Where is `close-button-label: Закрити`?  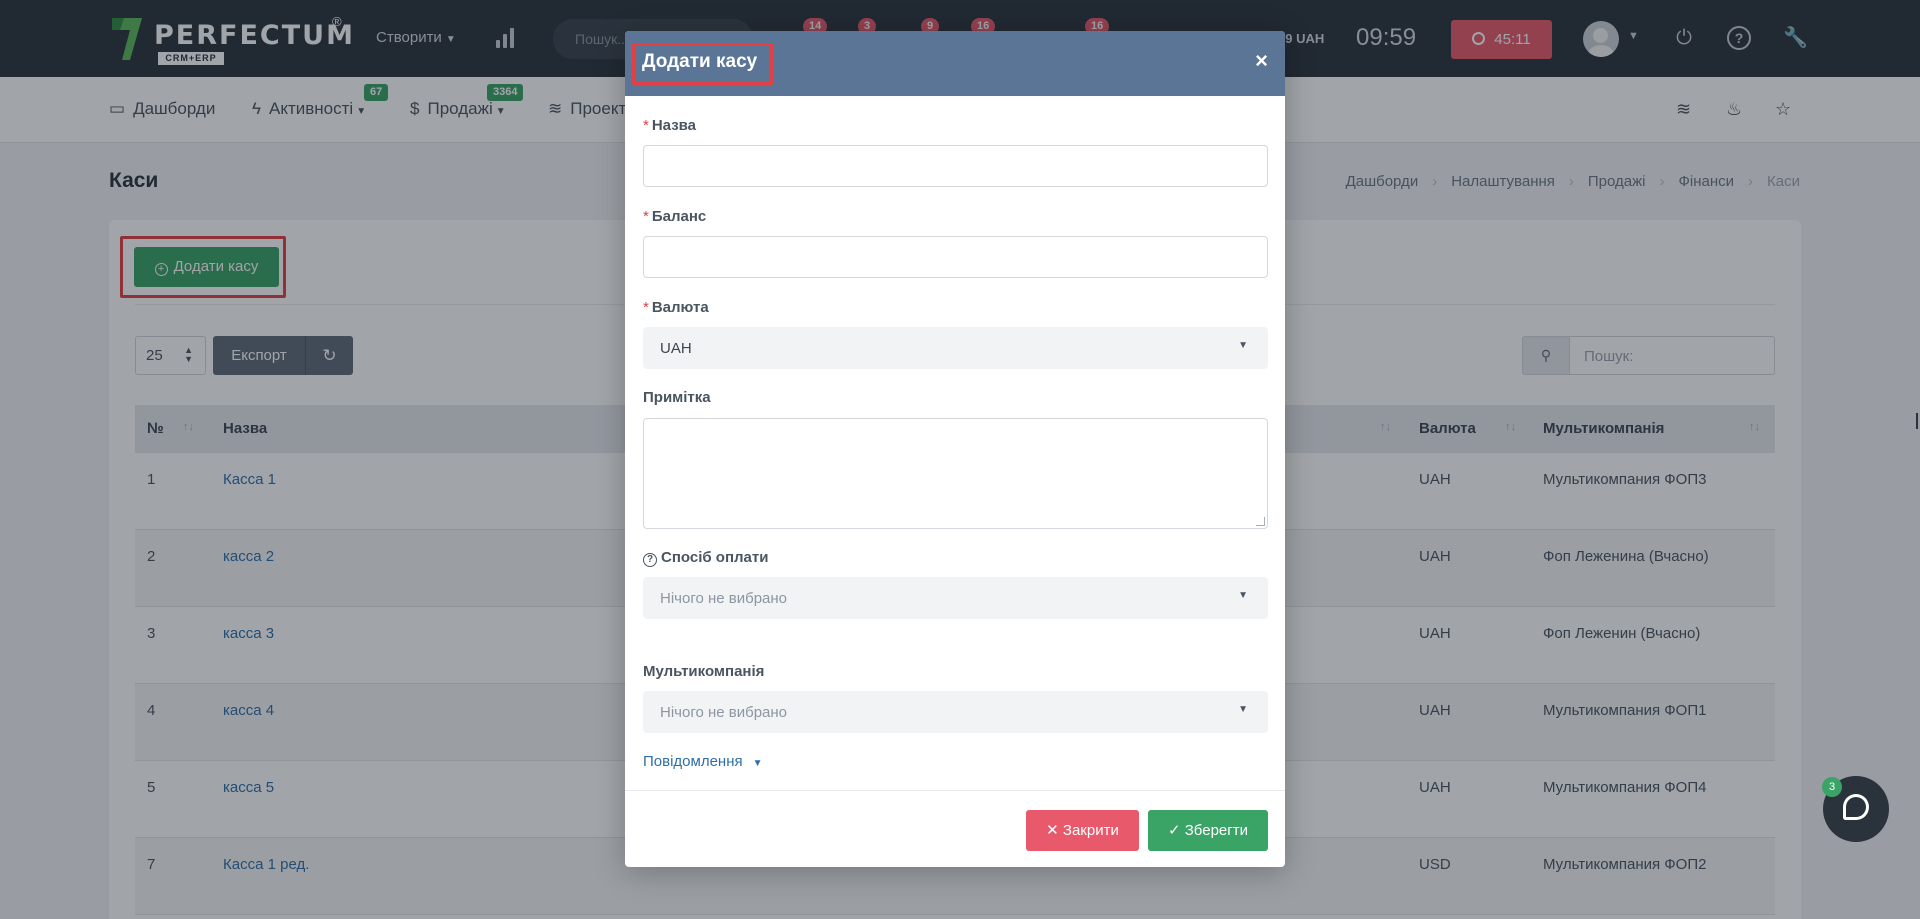 close-button-label: Закрити is located at coordinates (1090, 830).